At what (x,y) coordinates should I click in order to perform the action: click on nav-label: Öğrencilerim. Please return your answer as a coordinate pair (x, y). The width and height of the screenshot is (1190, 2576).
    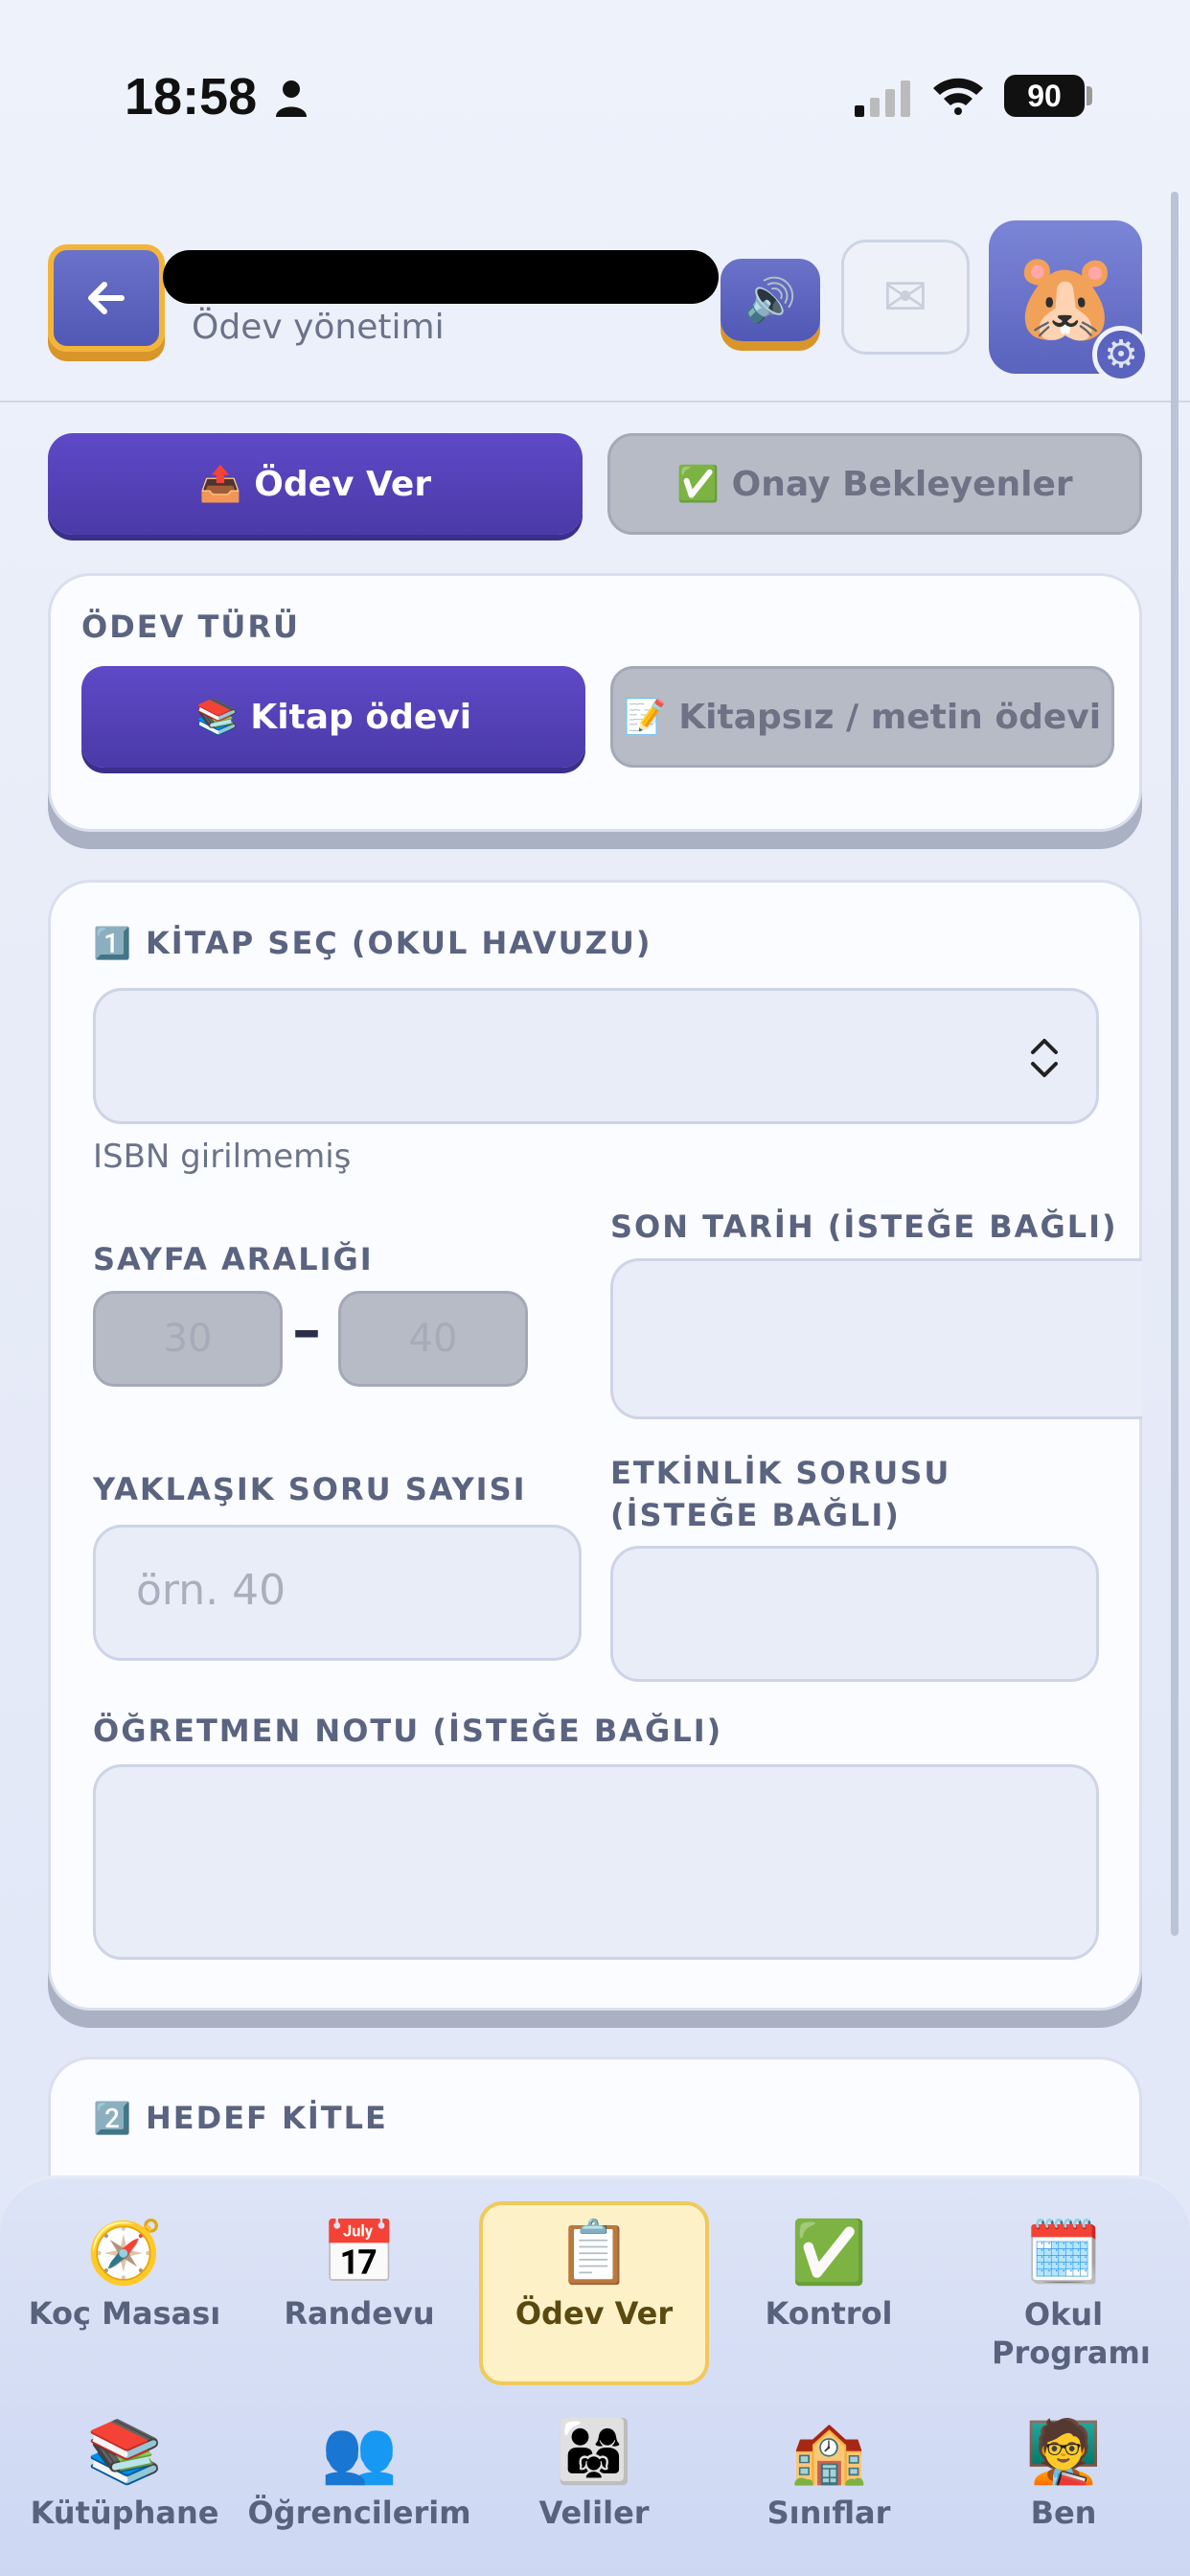
    Looking at the image, I should click on (359, 2513).